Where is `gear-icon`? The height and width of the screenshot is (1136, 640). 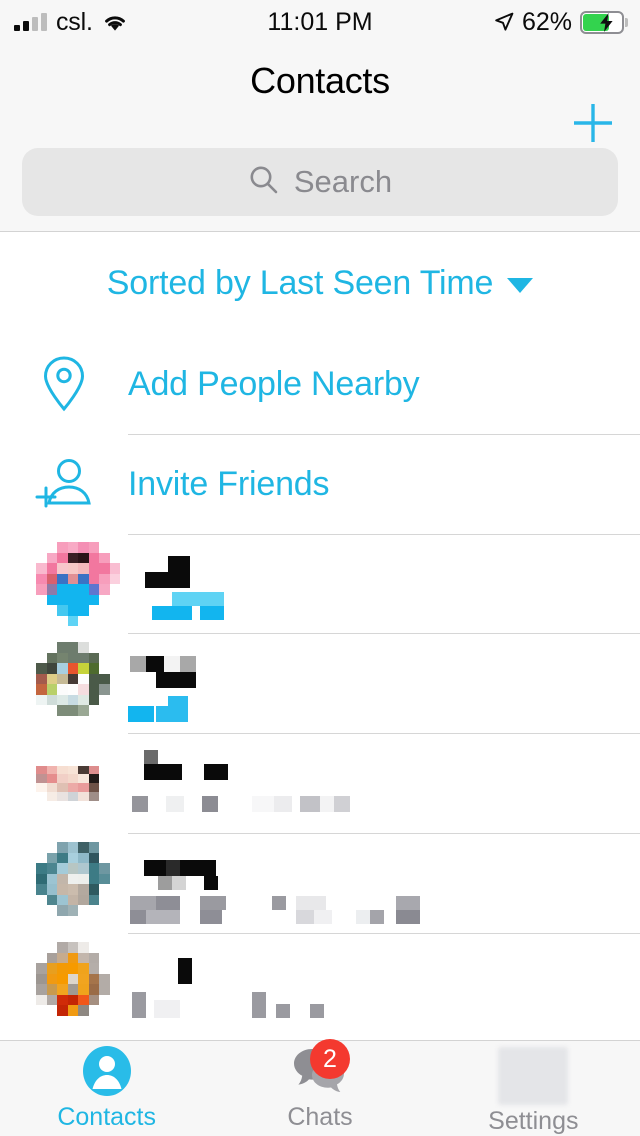 gear-icon is located at coordinates (533, 1076).